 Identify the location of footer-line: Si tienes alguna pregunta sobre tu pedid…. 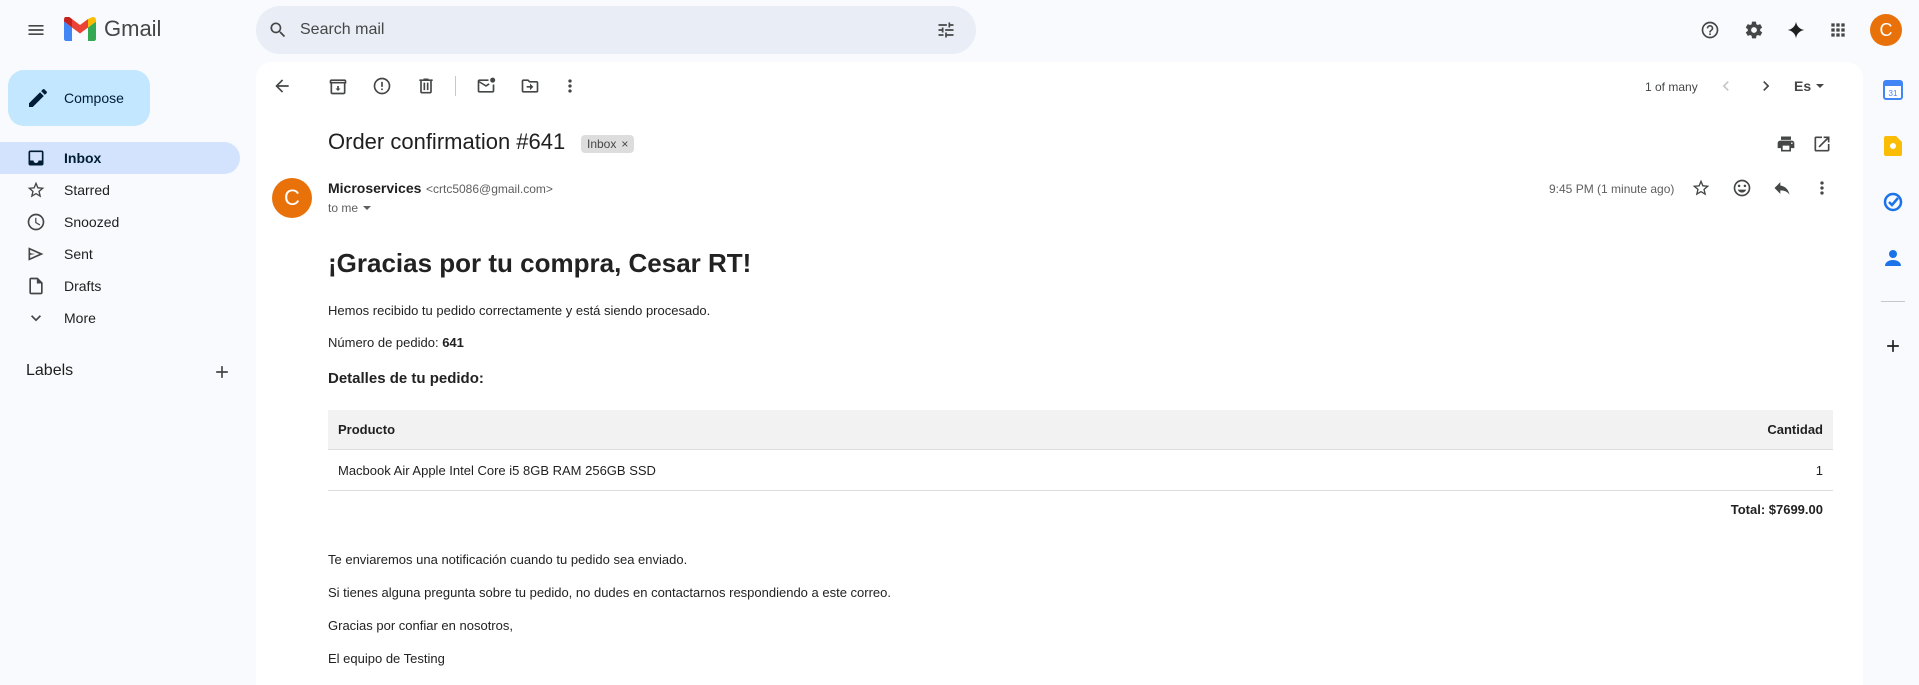
(610, 592).